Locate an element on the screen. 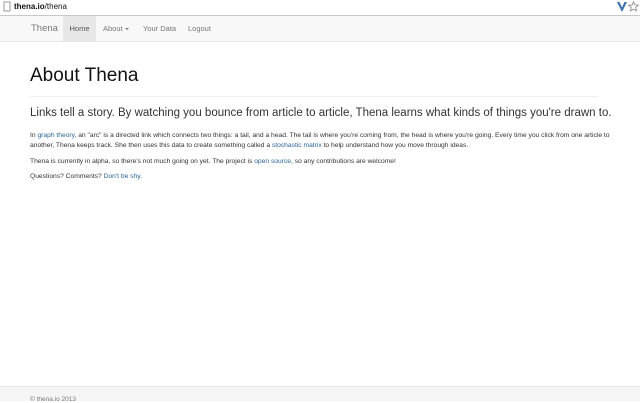  url-domain: thena.io is located at coordinates (29, 6).